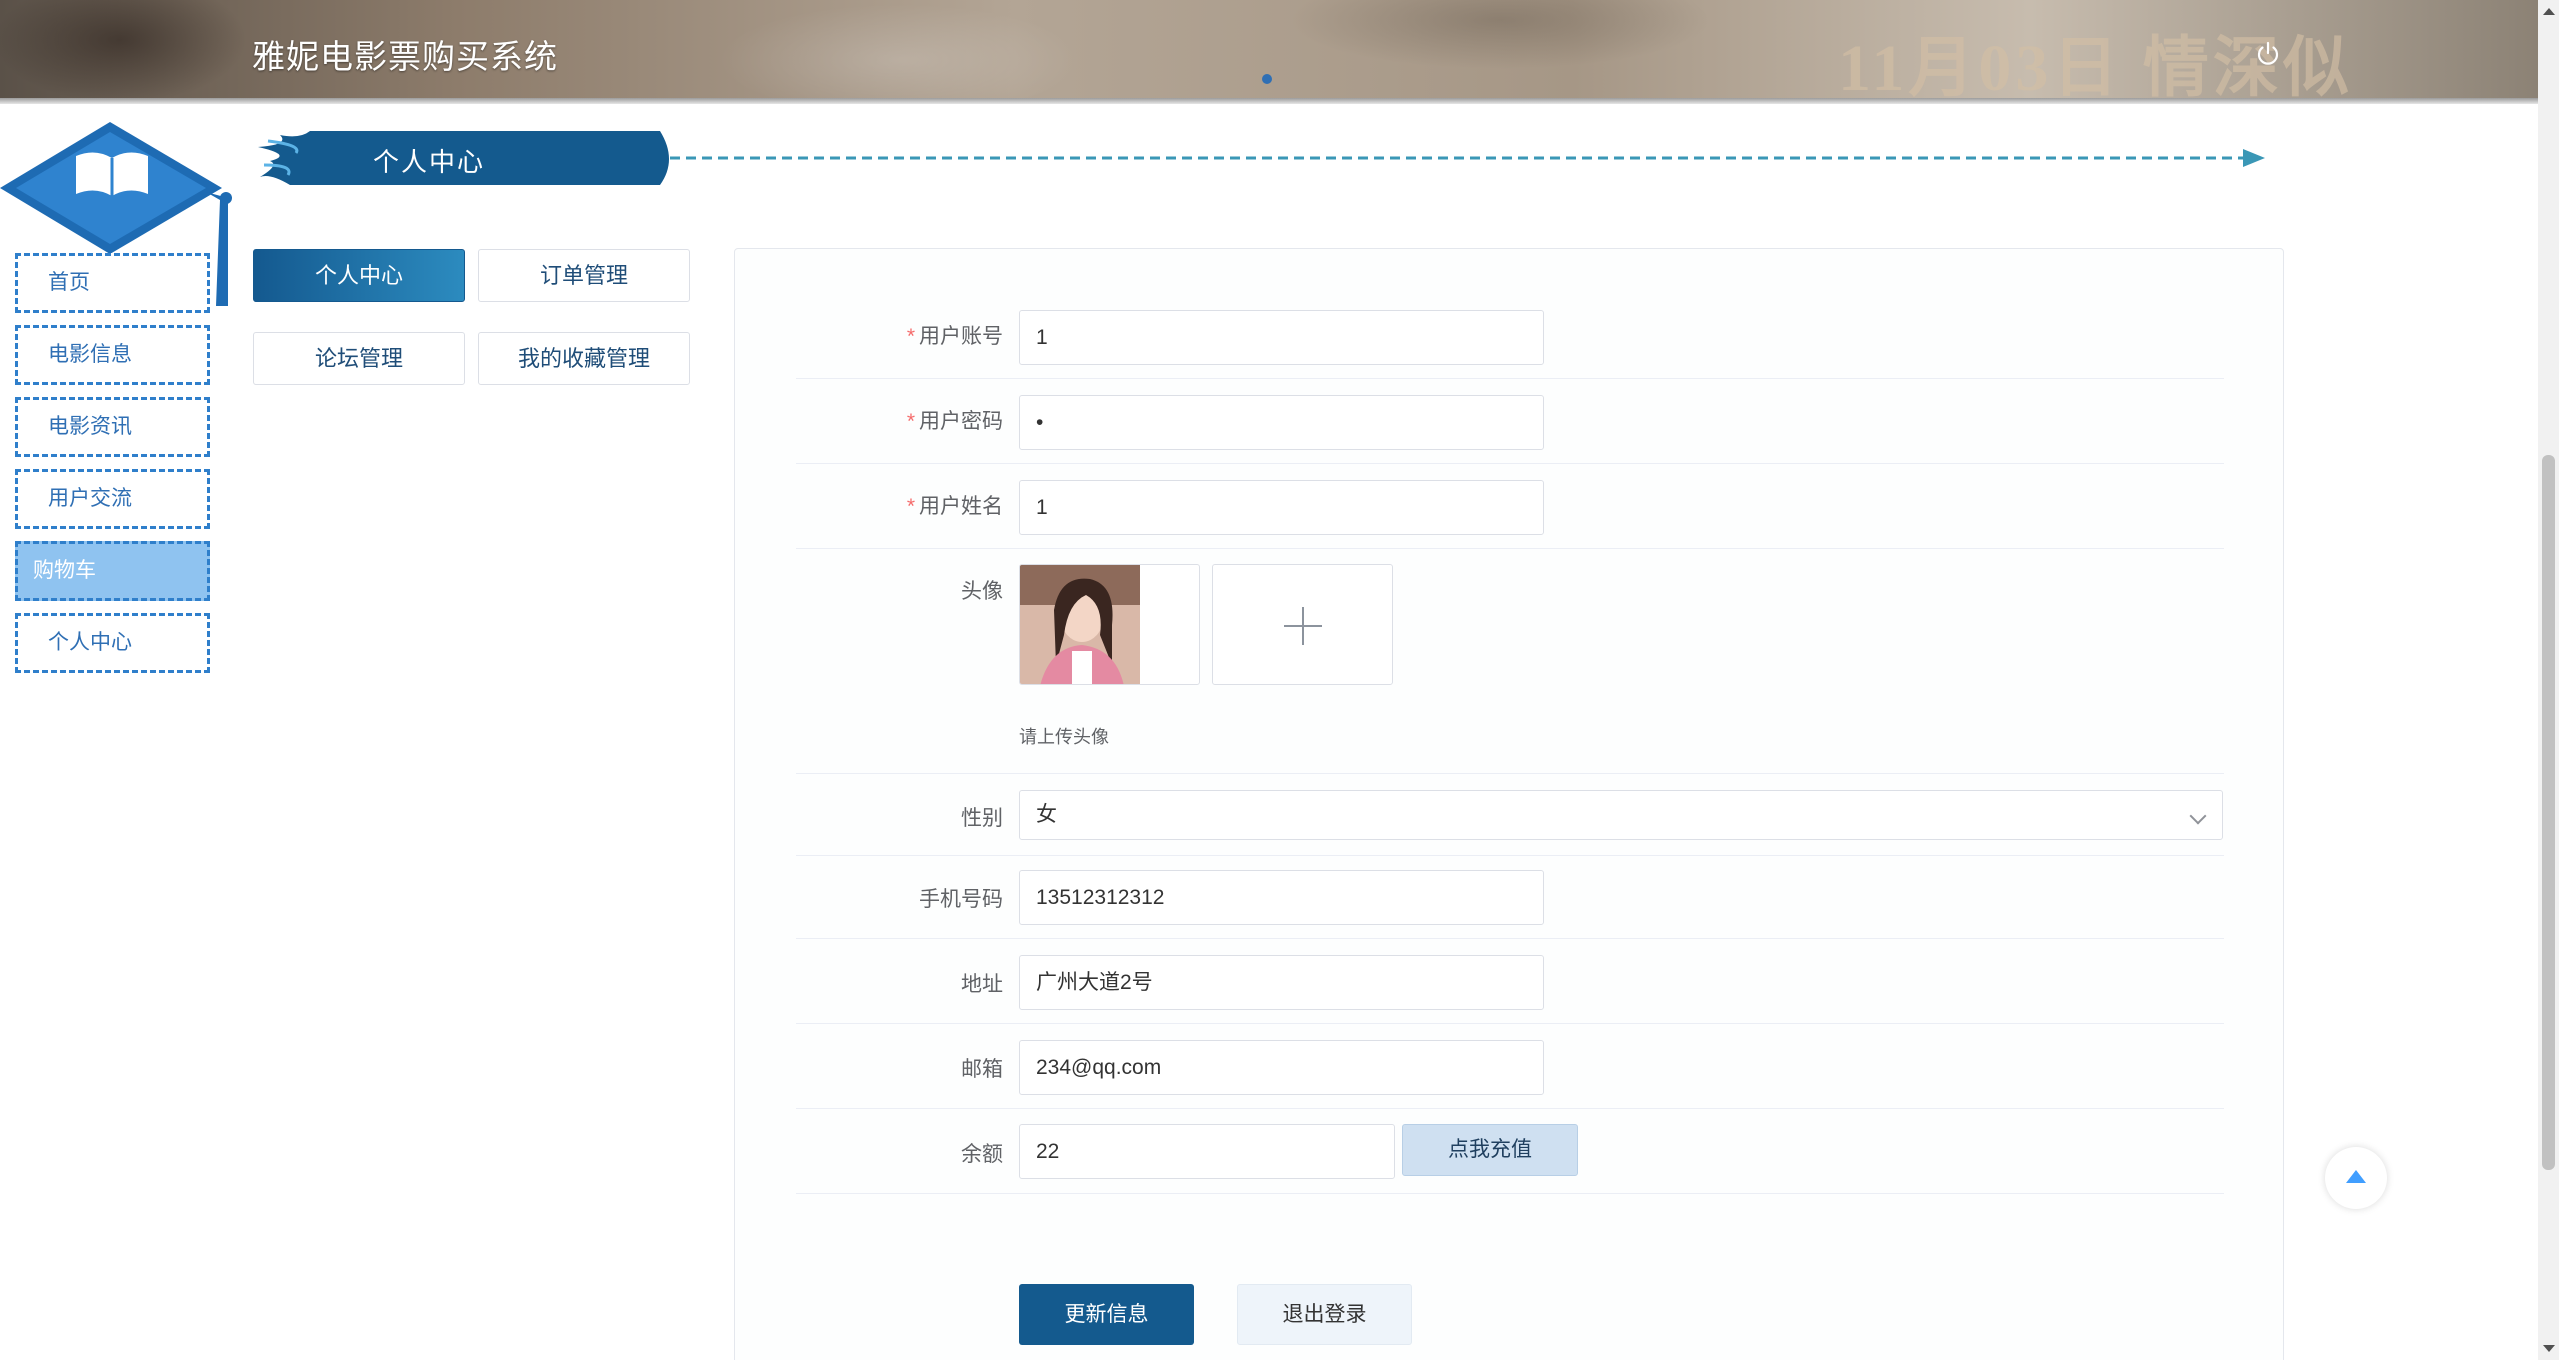 The width and height of the screenshot is (2559, 1360). I want to click on avatar-upload-button, so click(1302, 624).